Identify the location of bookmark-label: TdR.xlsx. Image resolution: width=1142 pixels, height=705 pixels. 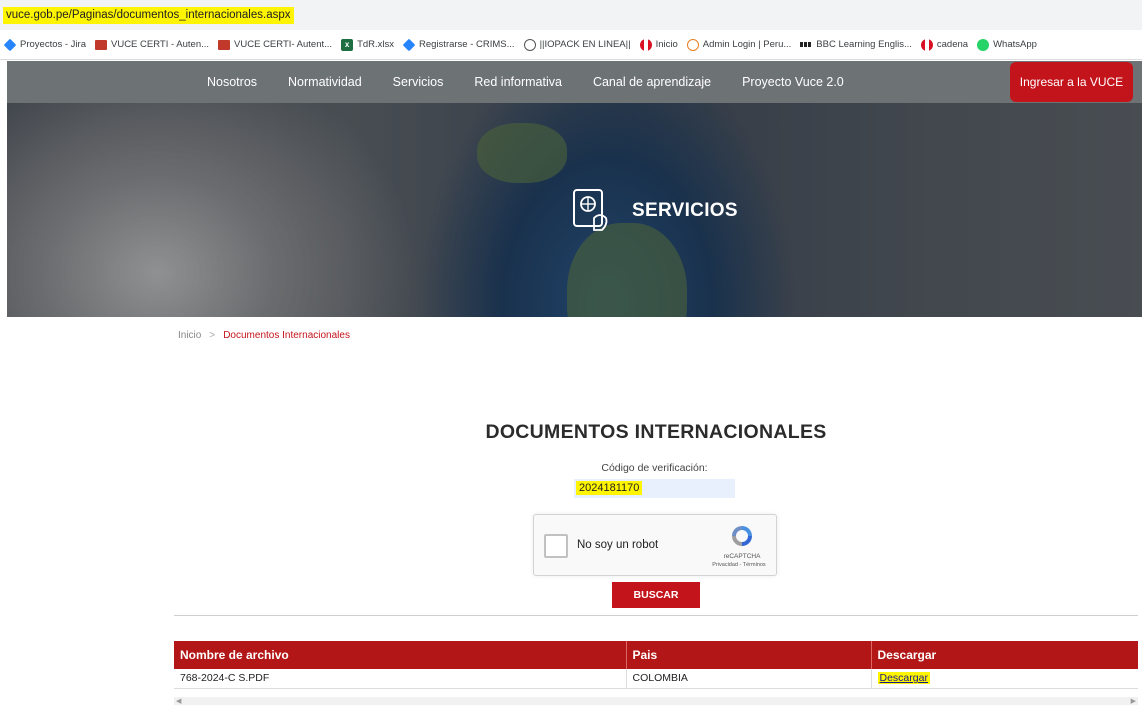
(376, 44).